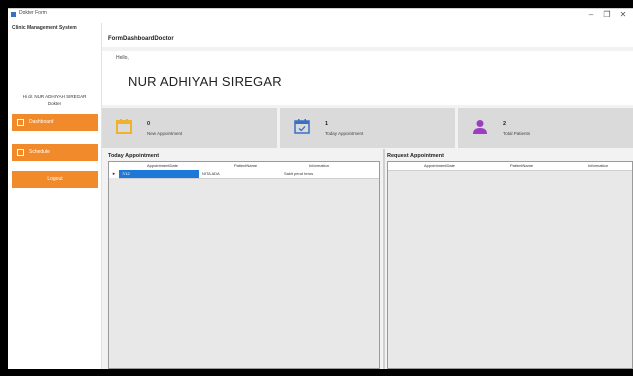 This screenshot has height=376, width=633. Describe the element at coordinates (33, 13) in the screenshot. I see `window-title: Dokter Form` at that location.